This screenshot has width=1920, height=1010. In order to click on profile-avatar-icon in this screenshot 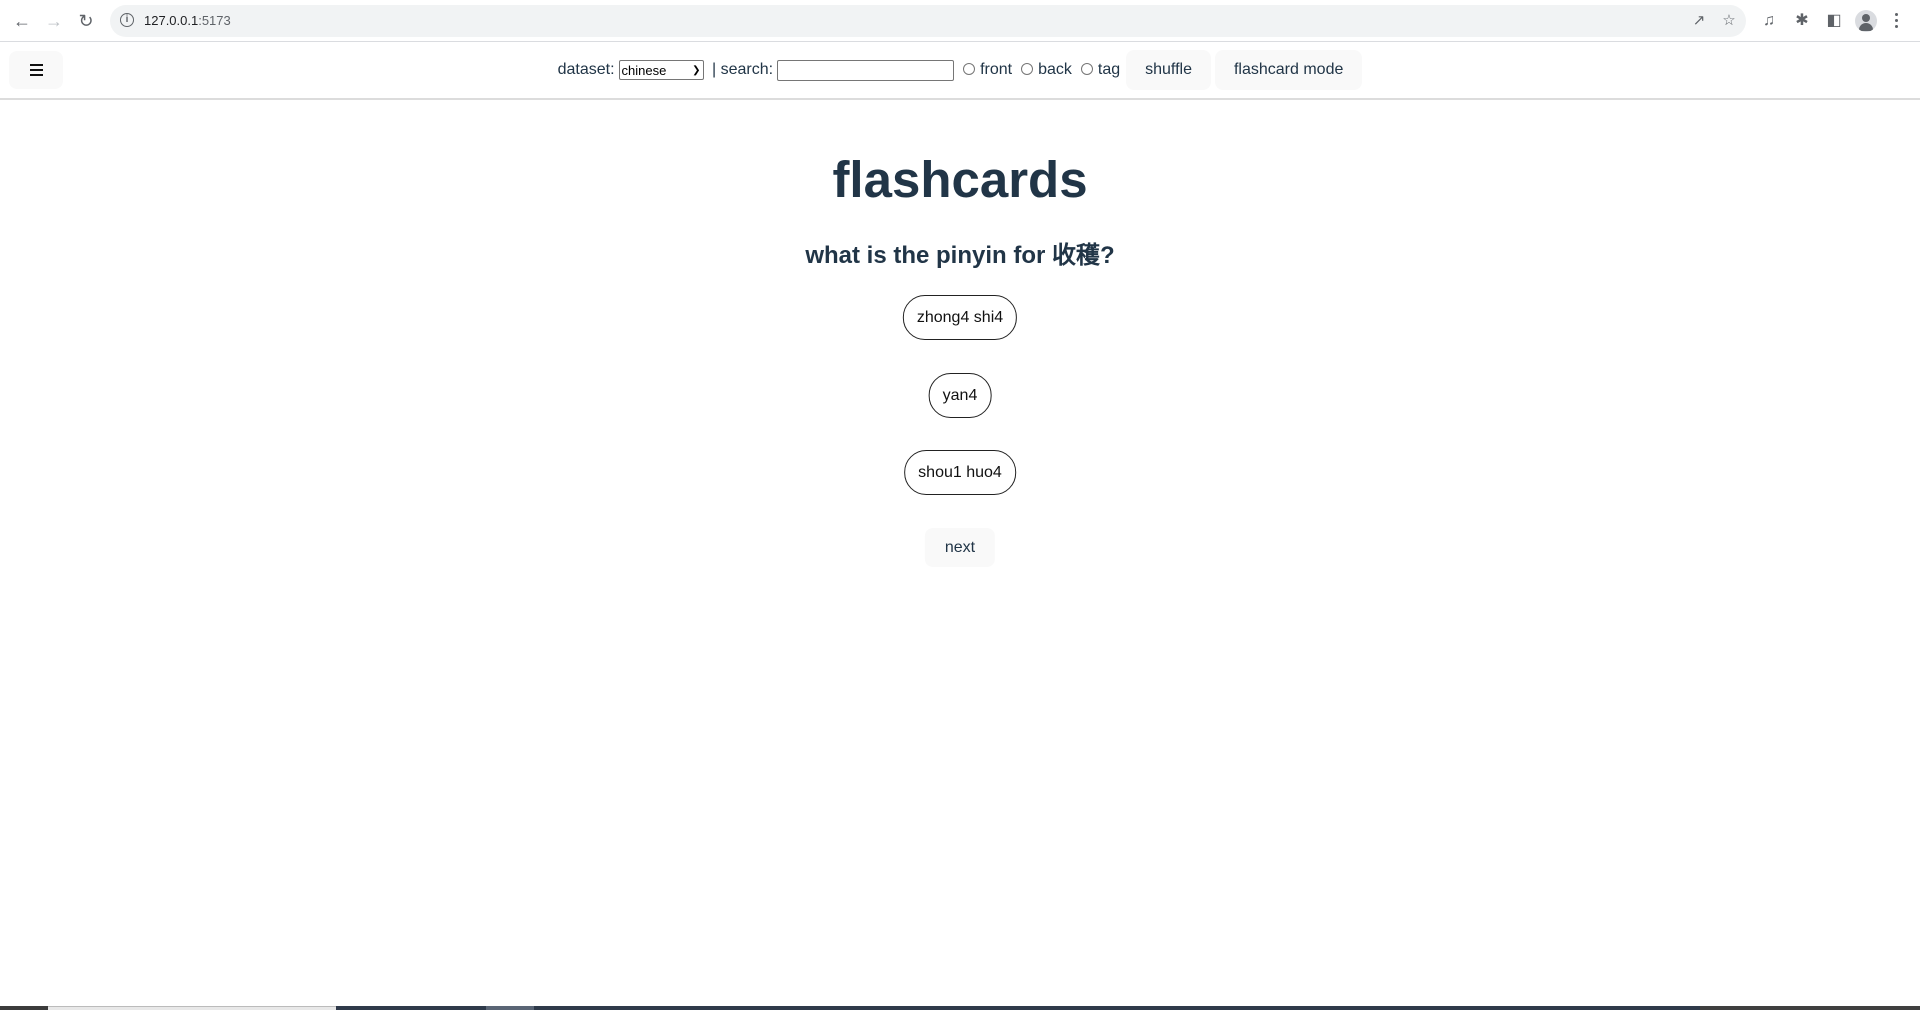, I will do `click(1866, 21)`.